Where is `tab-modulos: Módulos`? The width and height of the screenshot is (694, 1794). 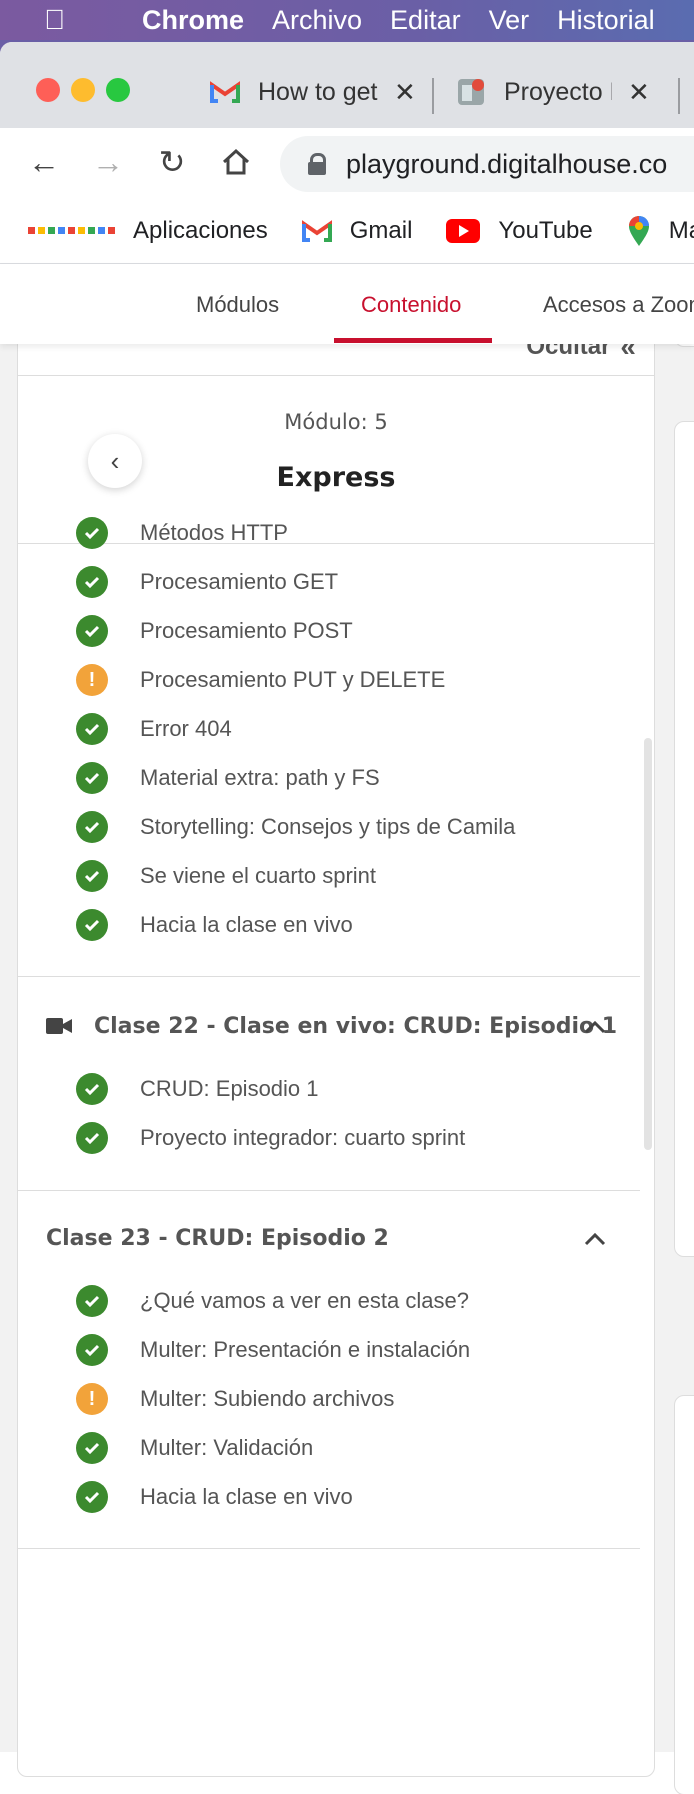 tab-modulos: Módulos is located at coordinates (237, 305).